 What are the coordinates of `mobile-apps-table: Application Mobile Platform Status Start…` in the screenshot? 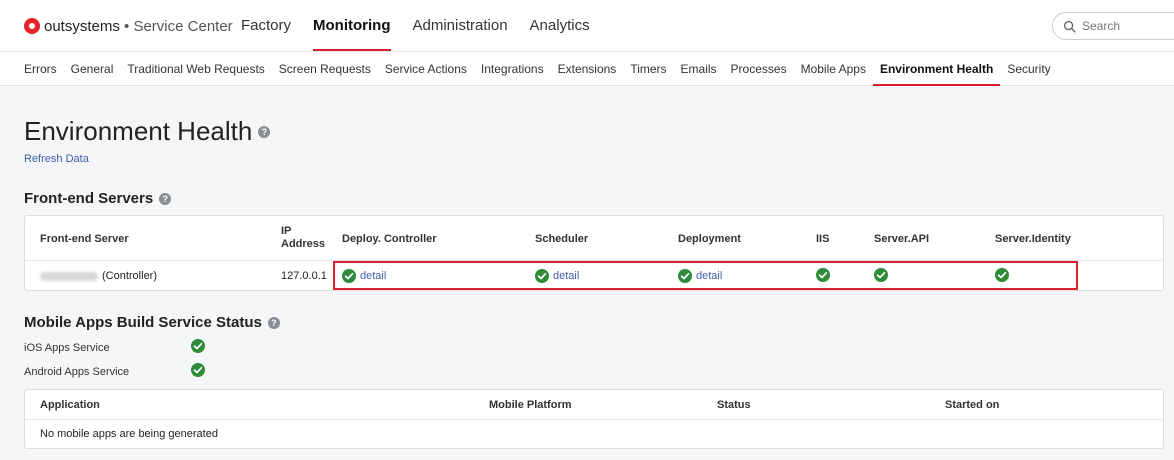 It's located at (594, 419).